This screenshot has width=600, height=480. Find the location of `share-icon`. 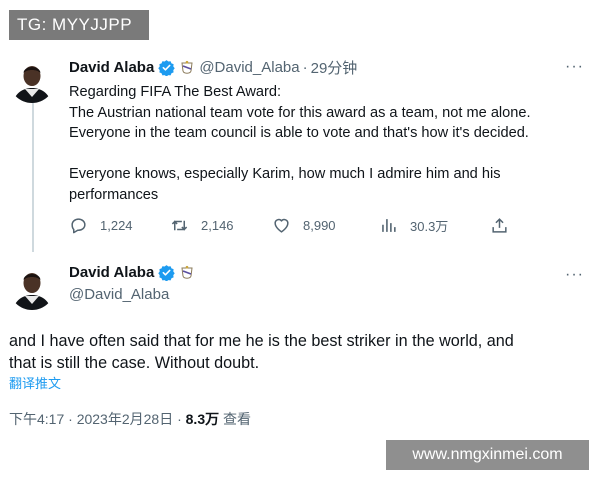

share-icon is located at coordinates (499, 225).